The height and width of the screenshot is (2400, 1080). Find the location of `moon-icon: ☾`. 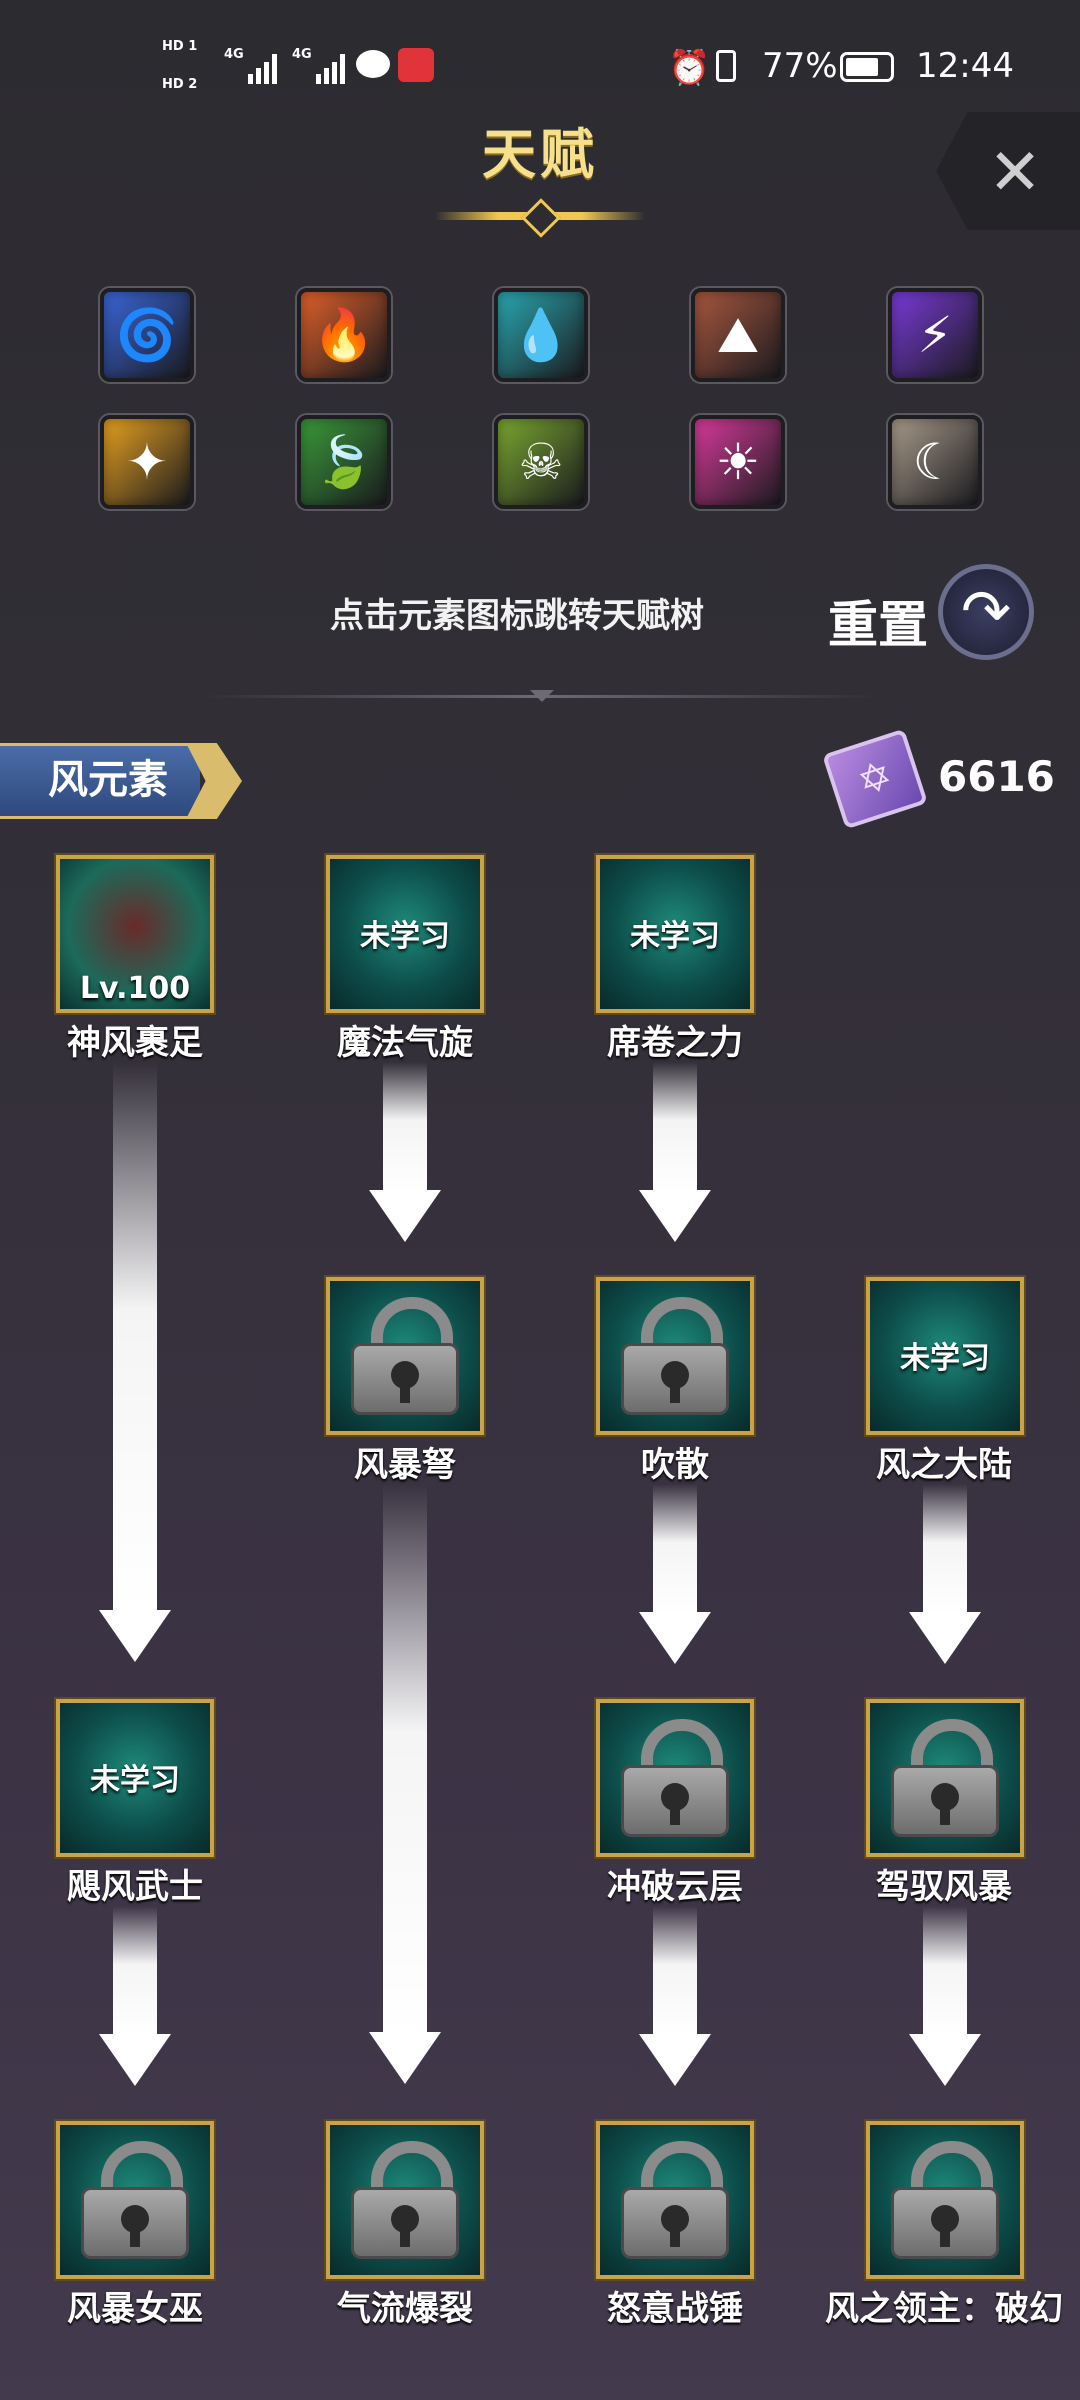

moon-icon: ☾ is located at coordinates (935, 462).